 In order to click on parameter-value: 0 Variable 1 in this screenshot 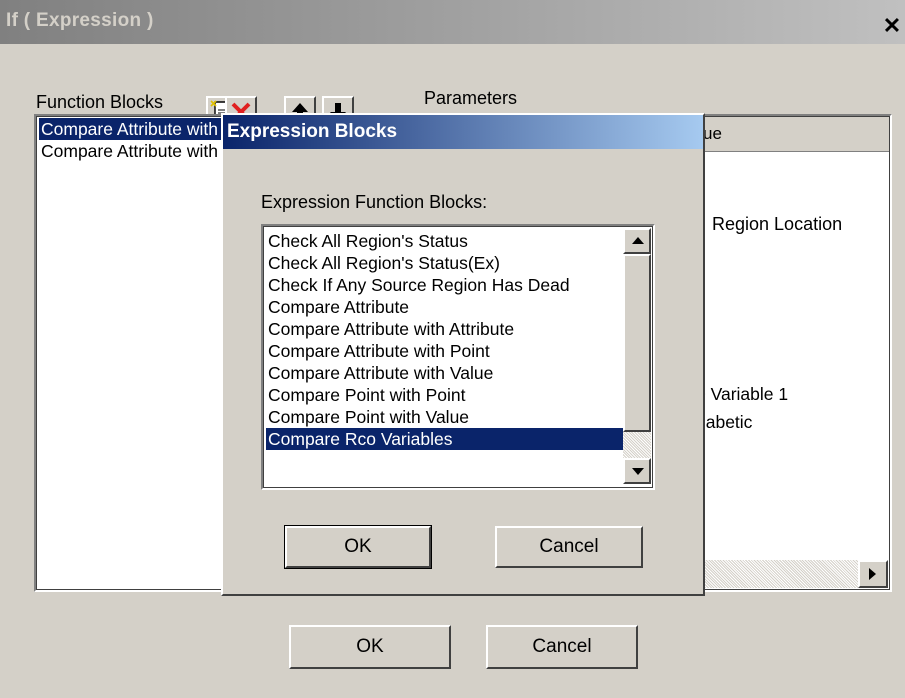, I will do `click(742, 394)`.